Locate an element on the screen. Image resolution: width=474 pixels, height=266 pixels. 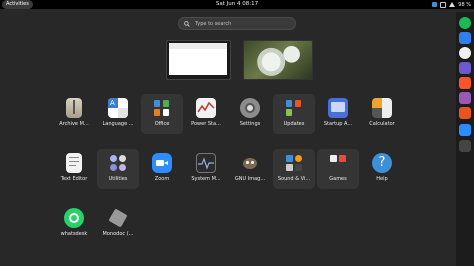
app-label: Zoom is located at coordinates (162, 179).